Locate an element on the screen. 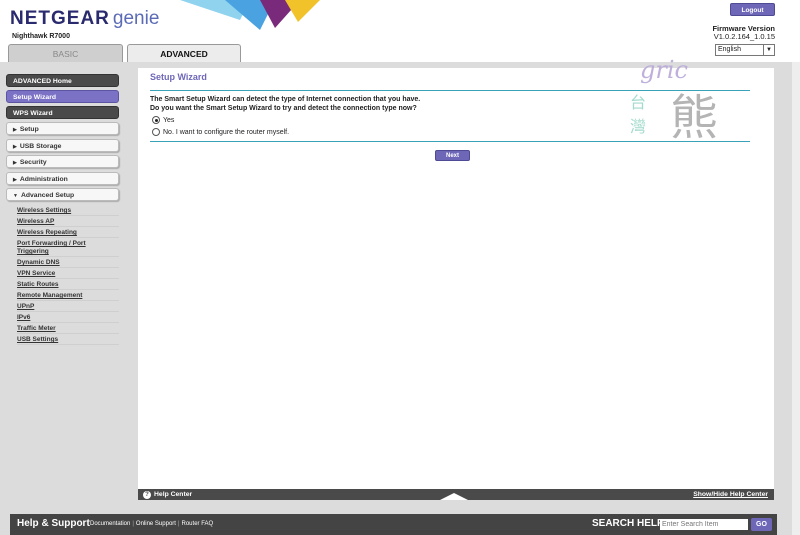  sidebar-item-advanced-home: ADVANCED Home is located at coordinates (62, 80).